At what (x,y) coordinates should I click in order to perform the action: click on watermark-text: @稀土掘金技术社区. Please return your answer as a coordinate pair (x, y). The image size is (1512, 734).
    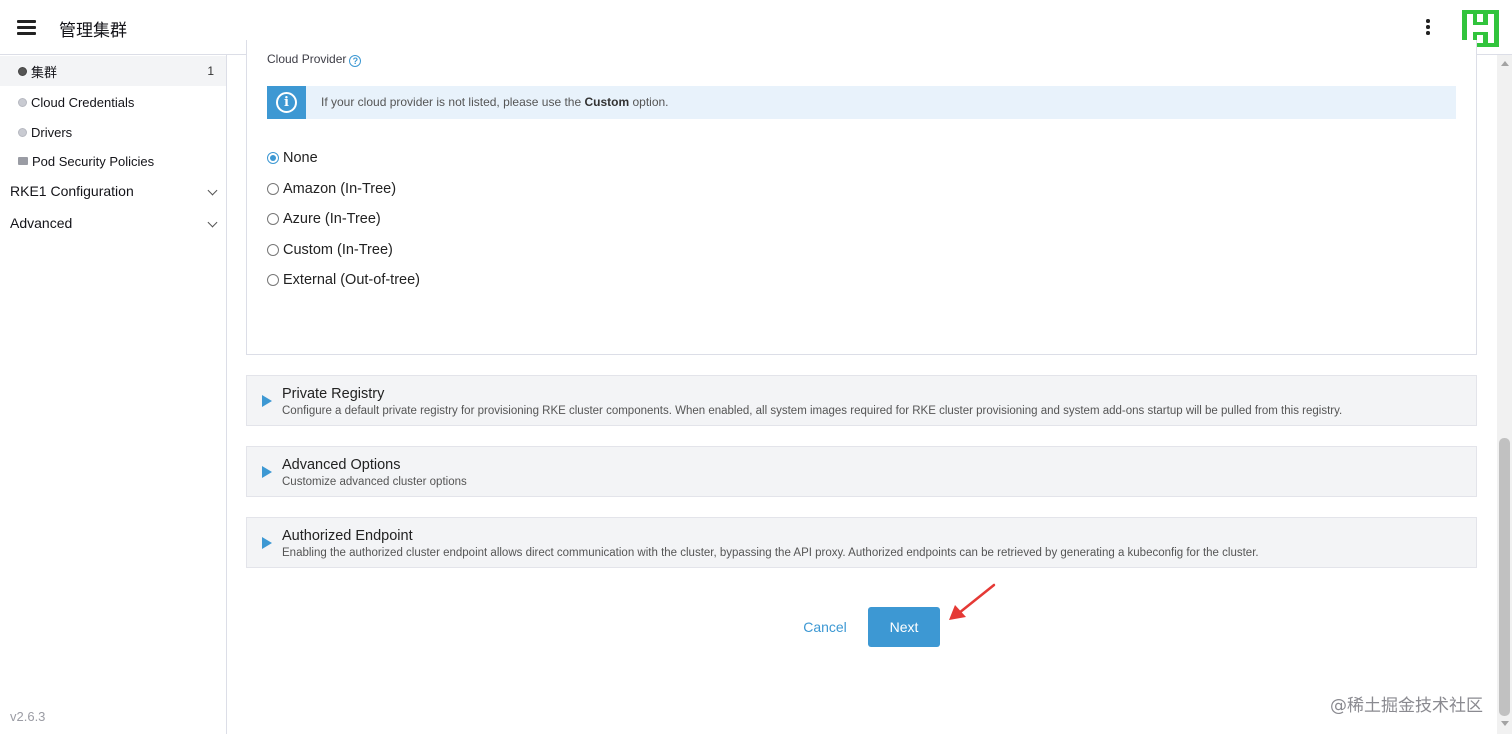
    Looking at the image, I should click on (1406, 706).